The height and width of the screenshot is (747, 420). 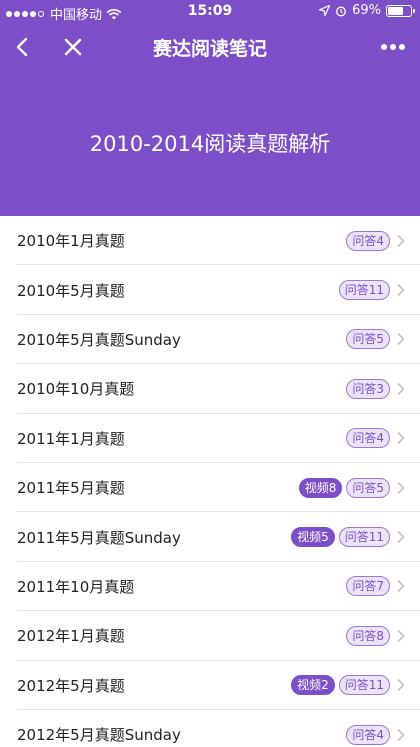 I want to click on list-item: 2010年1月真题 问答4, so click(x=210, y=241).